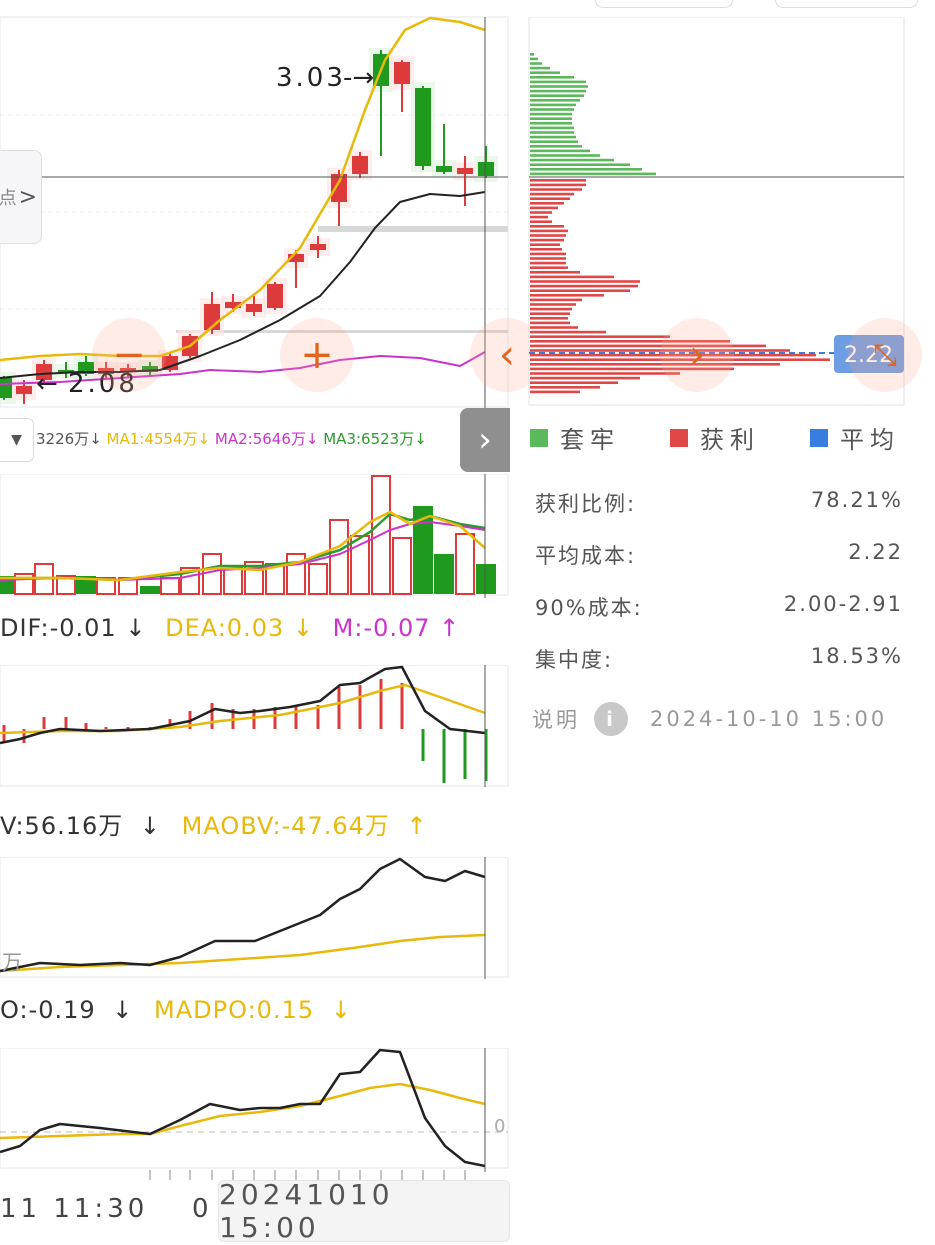 Image resolution: width=935 pixels, height=1245 pixels. I want to click on high-price-label: 3.03, so click(311, 78).